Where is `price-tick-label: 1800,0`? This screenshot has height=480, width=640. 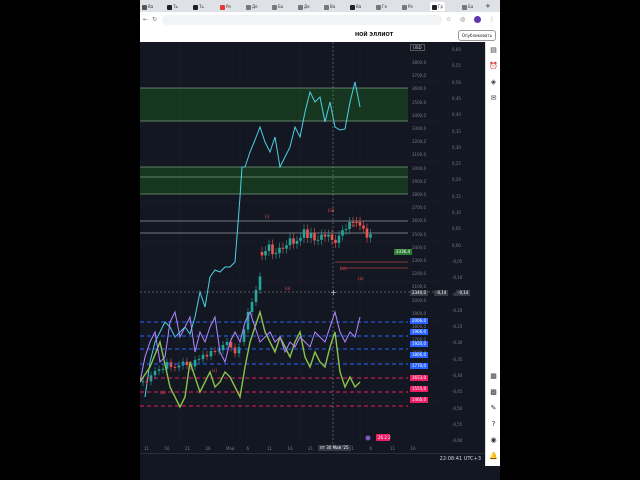
price-tick-label: 1800,0 is located at coordinates (419, 326).